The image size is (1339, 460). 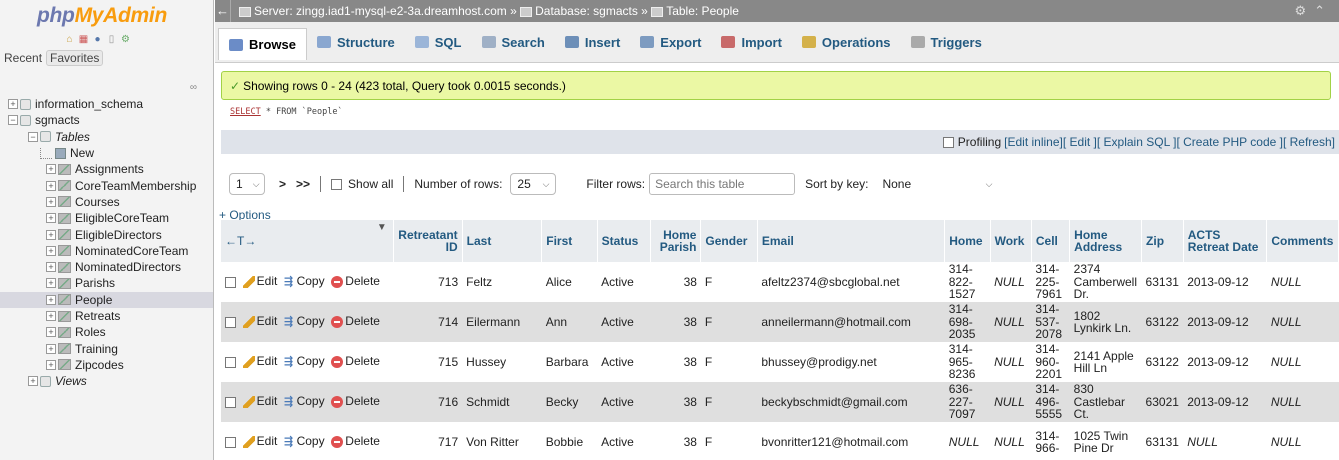 I want to click on cell-id: 713, so click(x=428, y=282).